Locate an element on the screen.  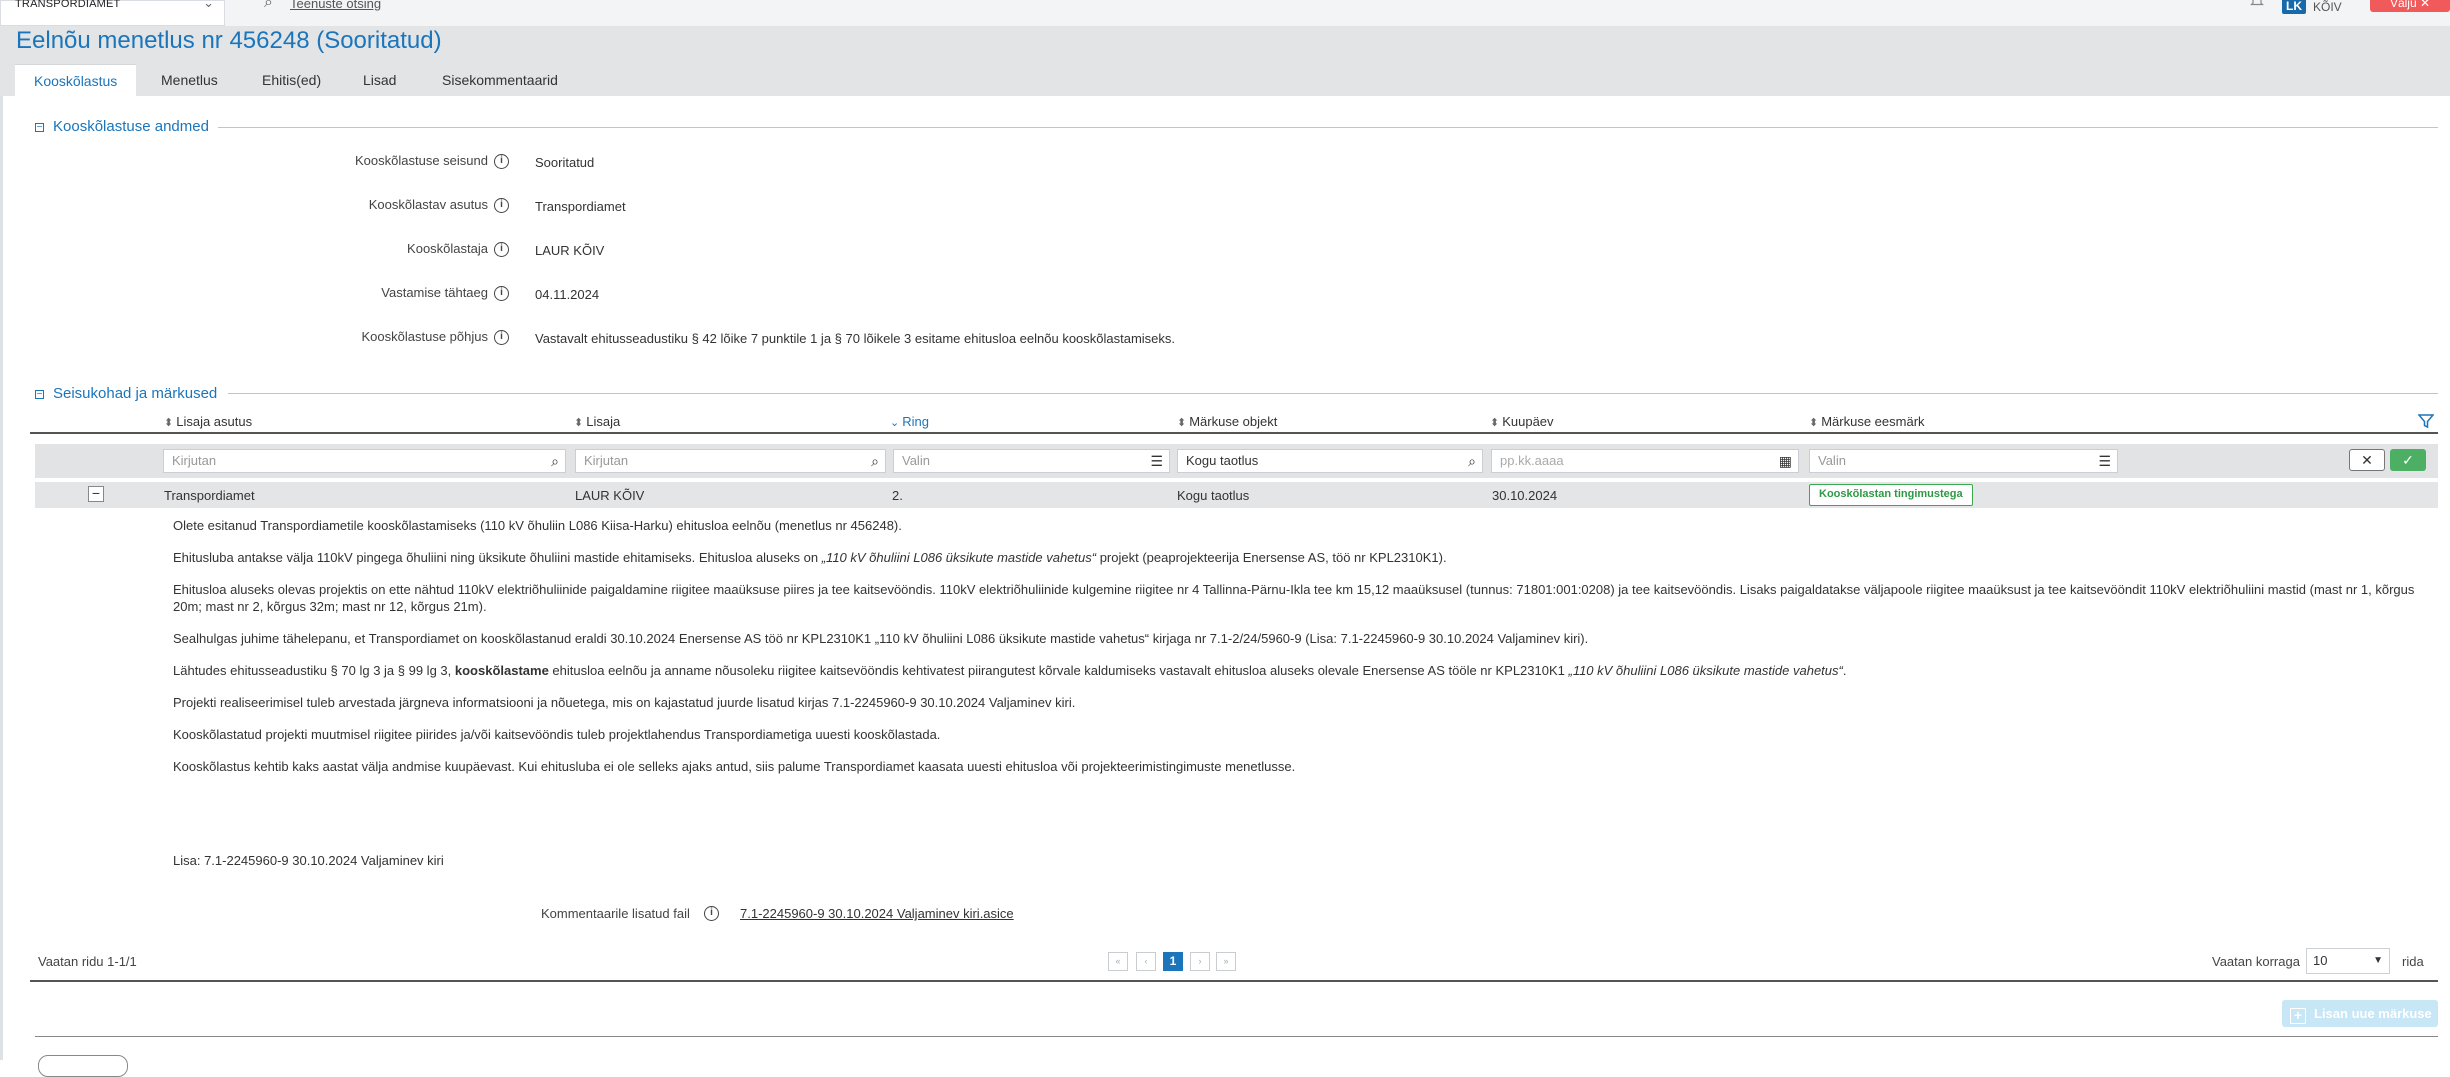
column-header-markuse-objekt: ⬍ Märkuse objekt is located at coordinates (1227, 421).